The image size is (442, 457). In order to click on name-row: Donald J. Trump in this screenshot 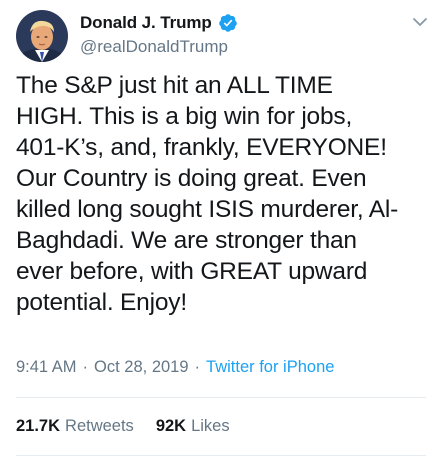, I will do `click(159, 23)`.